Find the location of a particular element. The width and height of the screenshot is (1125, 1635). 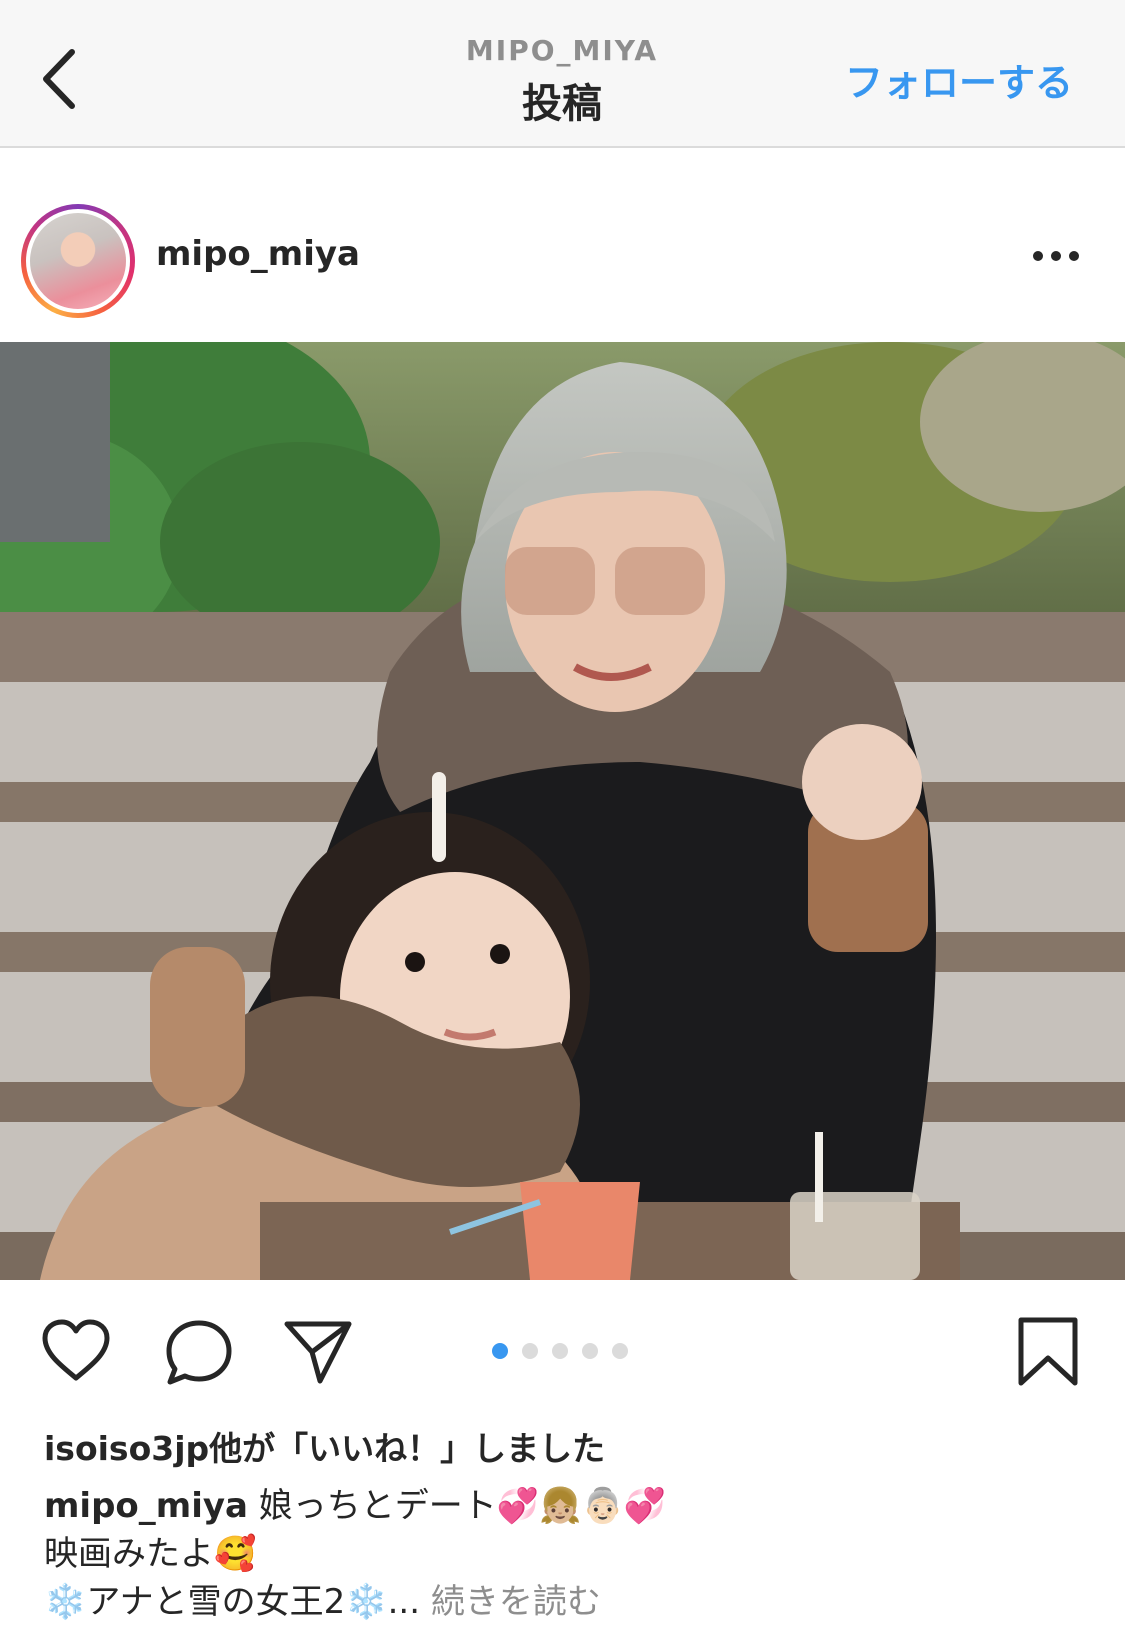

top-nav-bar: MIPO_MIYA 投稿 フォローする is located at coordinates (562, 74).